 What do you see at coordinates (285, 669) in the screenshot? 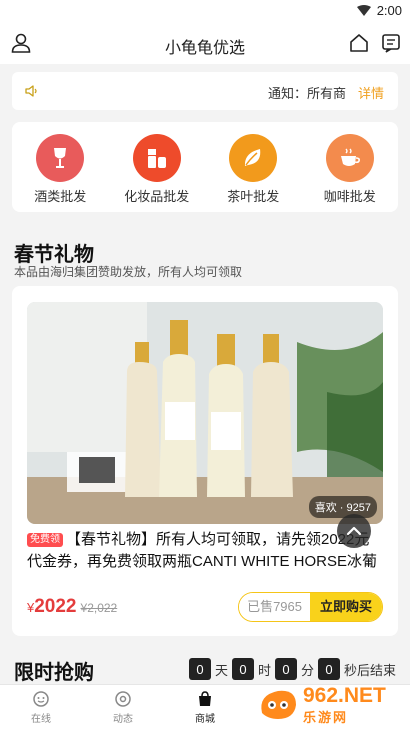
I see `countdown-minutes: 0` at bounding box center [285, 669].